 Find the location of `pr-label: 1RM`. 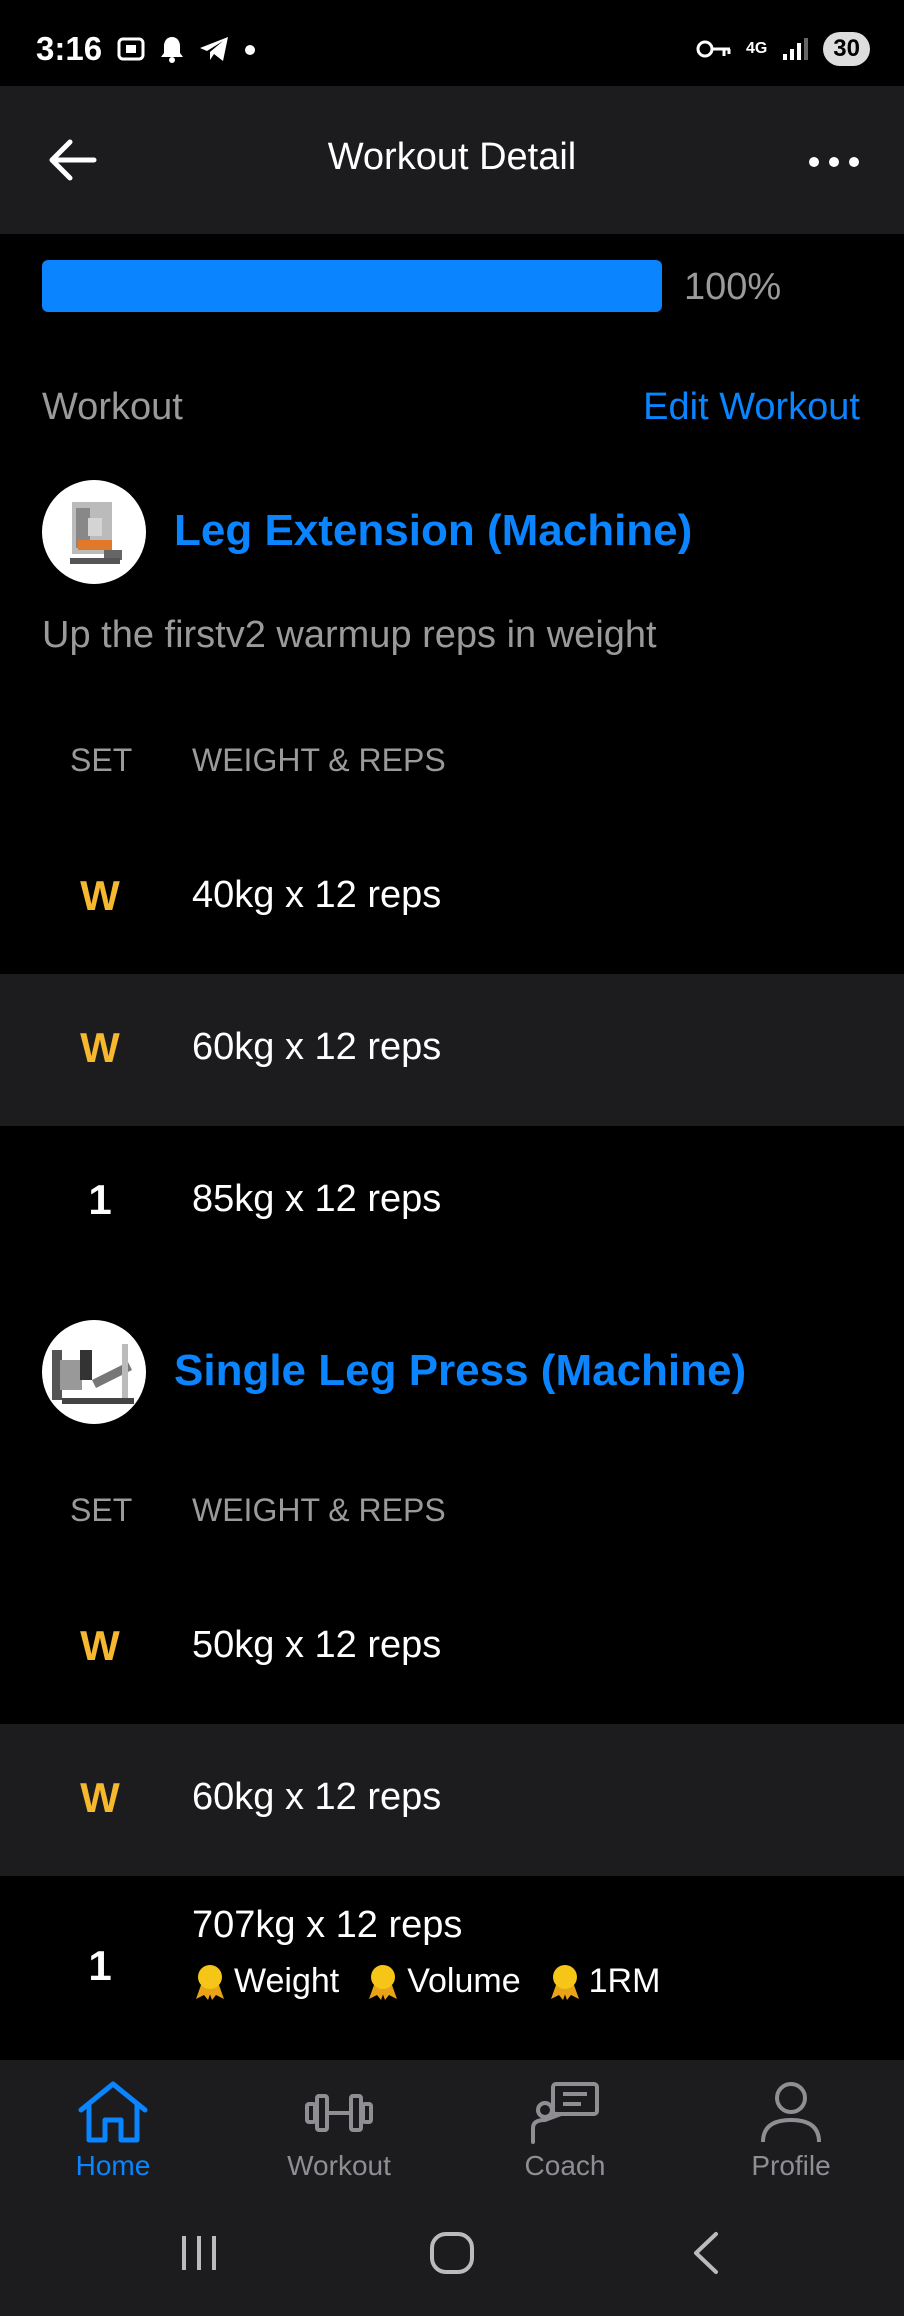

pr-label: 1RM is located at coordinates (624, 1981).